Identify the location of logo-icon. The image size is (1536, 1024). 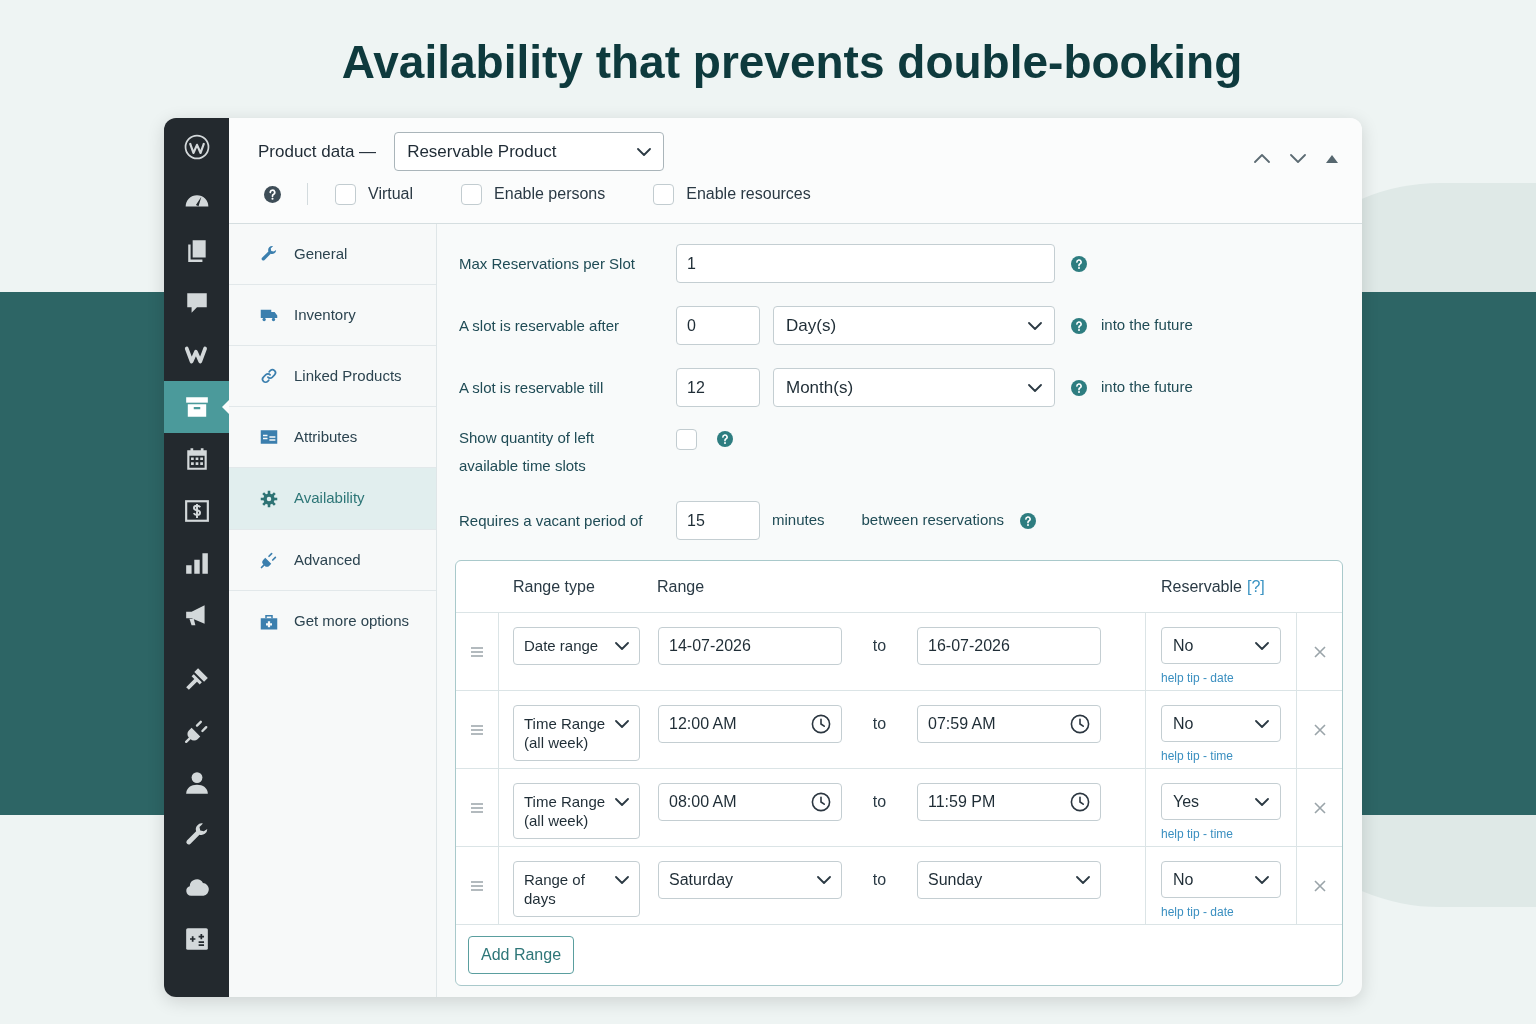
(196, 147).